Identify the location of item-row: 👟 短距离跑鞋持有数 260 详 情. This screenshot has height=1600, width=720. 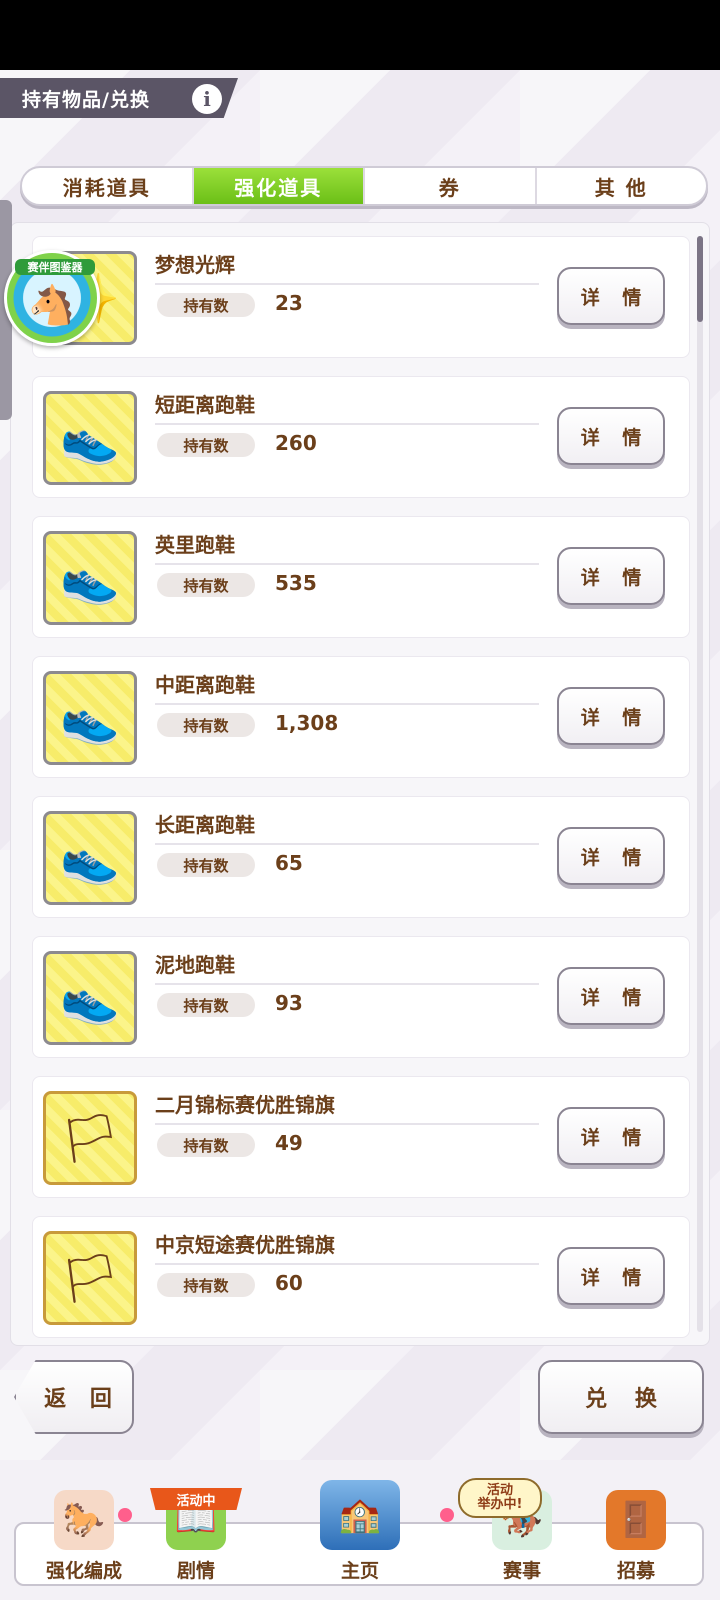
(361, 437).